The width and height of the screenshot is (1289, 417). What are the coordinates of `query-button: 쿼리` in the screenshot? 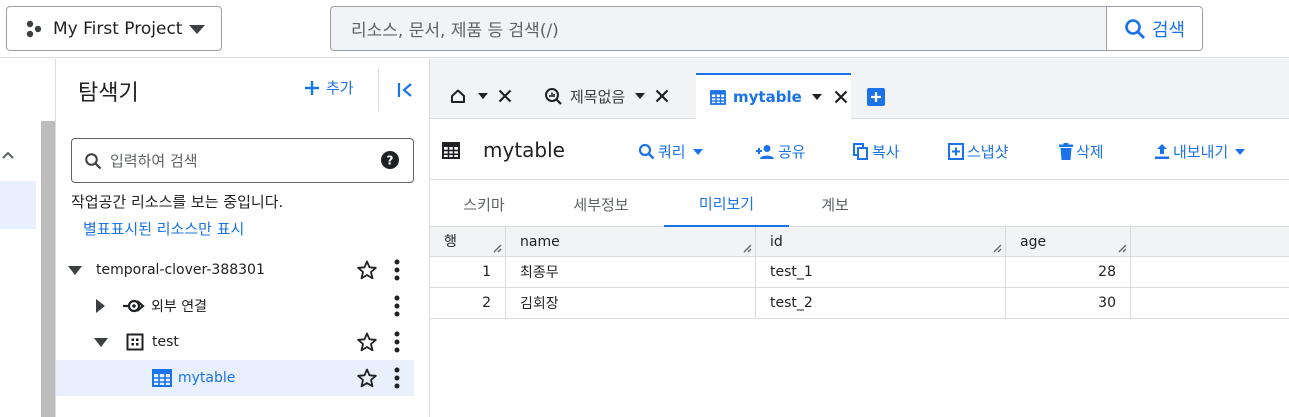 It's located at (670, 151).